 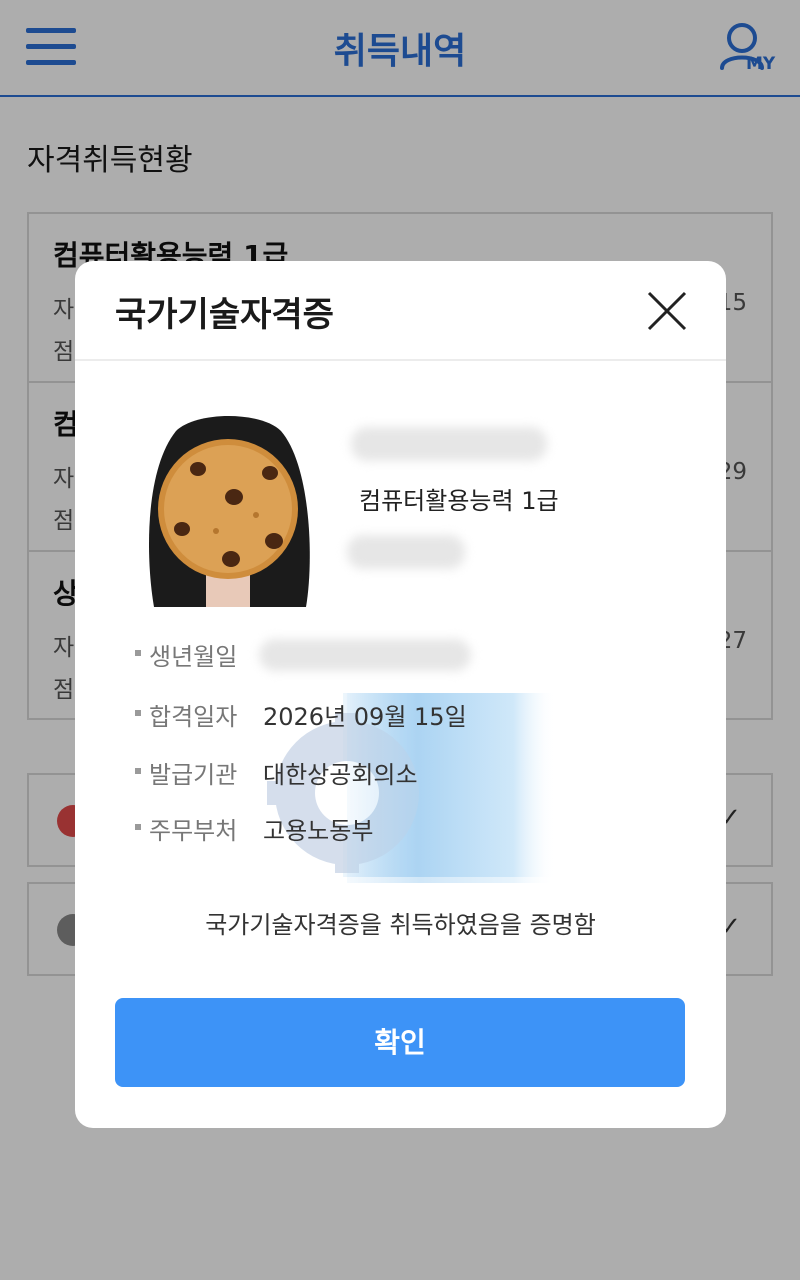 What do you see at coordinates (406, 552) in the screenshot?
I see `redacted-number` at bounding box center [406, 552].